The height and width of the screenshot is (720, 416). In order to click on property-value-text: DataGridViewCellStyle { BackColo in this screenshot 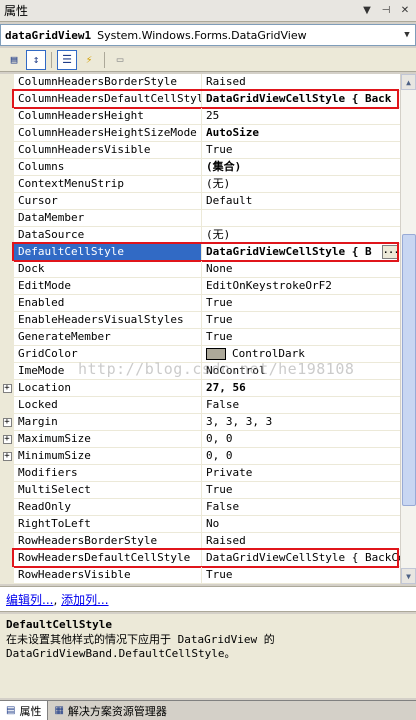, I will do `click(303, 557)`.